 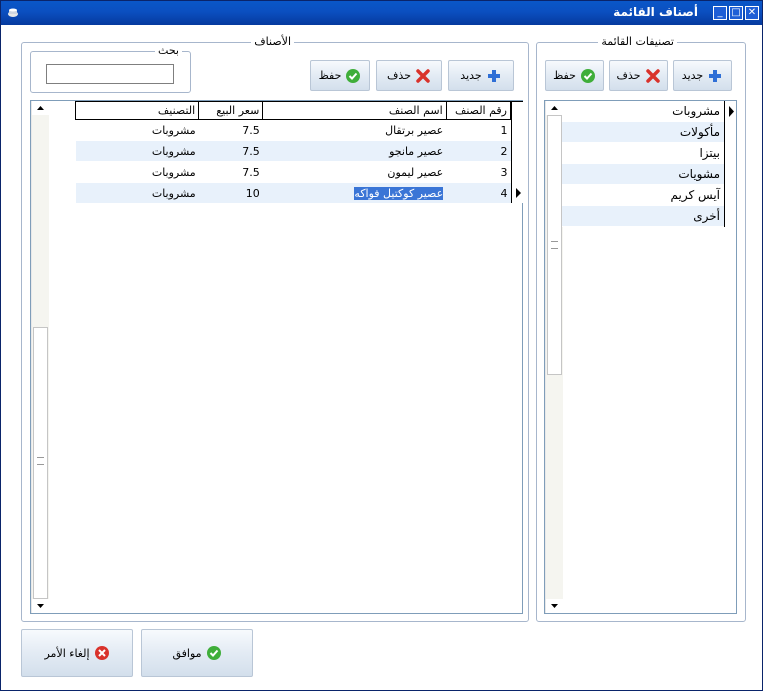 I want to click on table-row: 4 عصير كوكتيل فواكه 10 مشروبات, so click(x=293, y=193).